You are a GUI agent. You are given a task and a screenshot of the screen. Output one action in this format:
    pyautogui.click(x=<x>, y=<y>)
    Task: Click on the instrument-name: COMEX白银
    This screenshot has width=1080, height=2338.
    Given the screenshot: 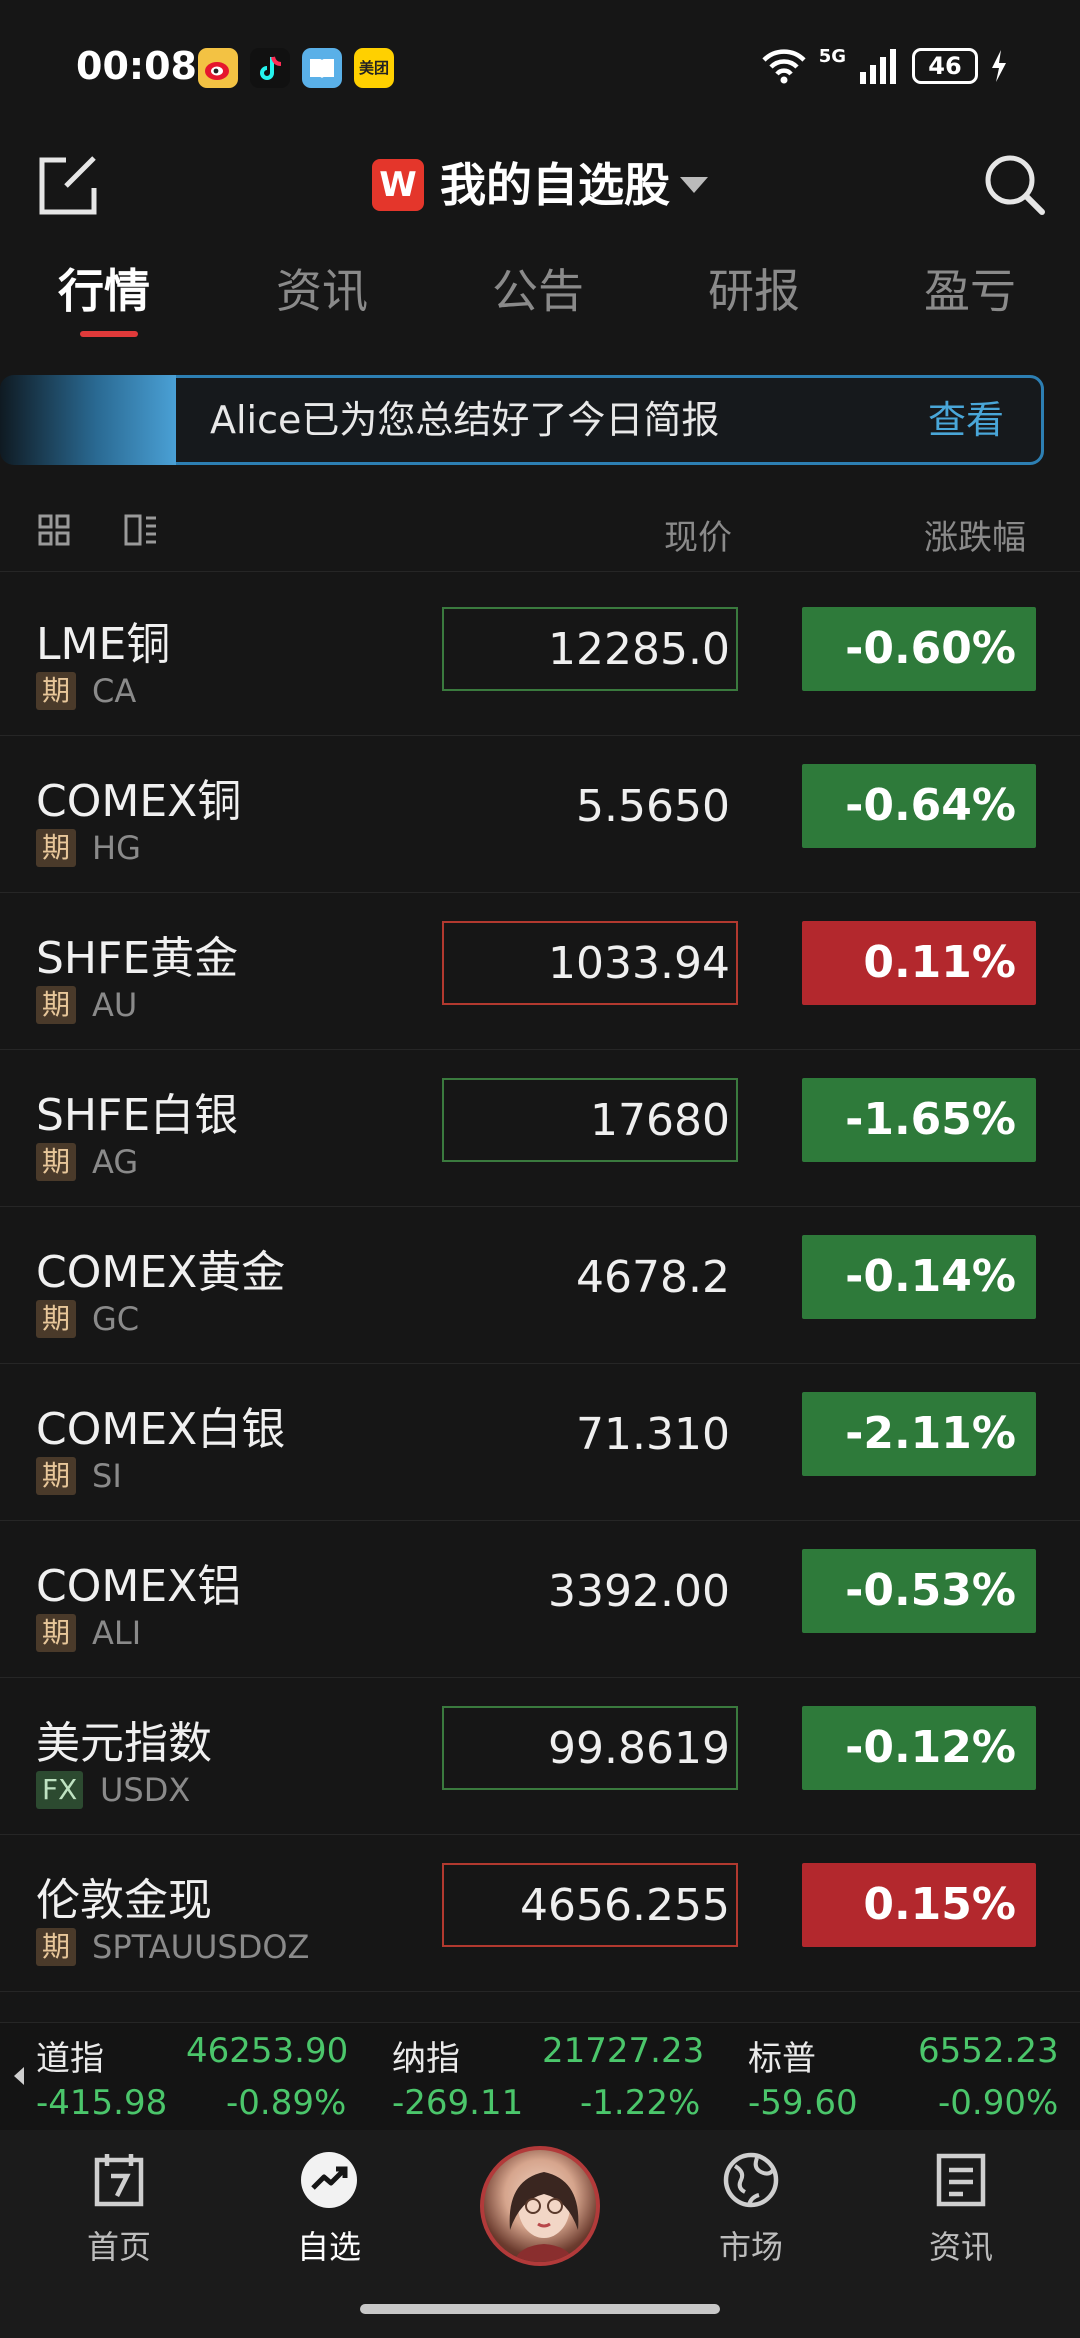 What is the action you would take?
    pyautogui.click(x=161, y=1429)
    